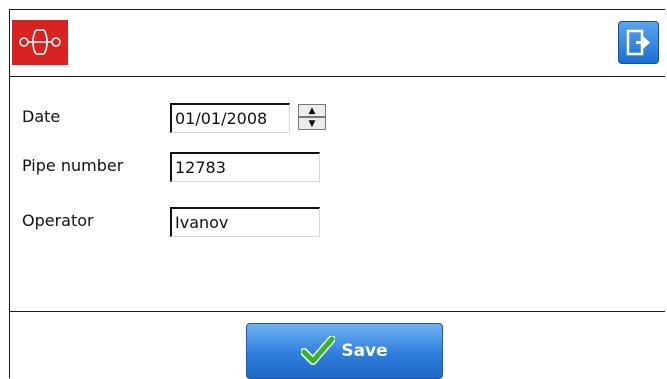 Image resolution: width=667 pixels, height=379 pixels. I want to click on operator-row: Operator Ivanov, so click(337, 222).